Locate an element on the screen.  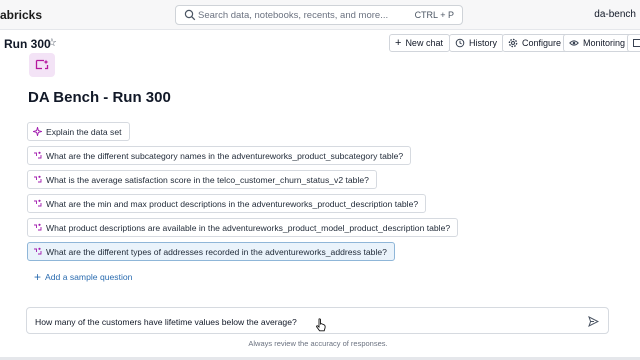
space-title: DA Bench - Run 300 is located at coordinates (99, 97).